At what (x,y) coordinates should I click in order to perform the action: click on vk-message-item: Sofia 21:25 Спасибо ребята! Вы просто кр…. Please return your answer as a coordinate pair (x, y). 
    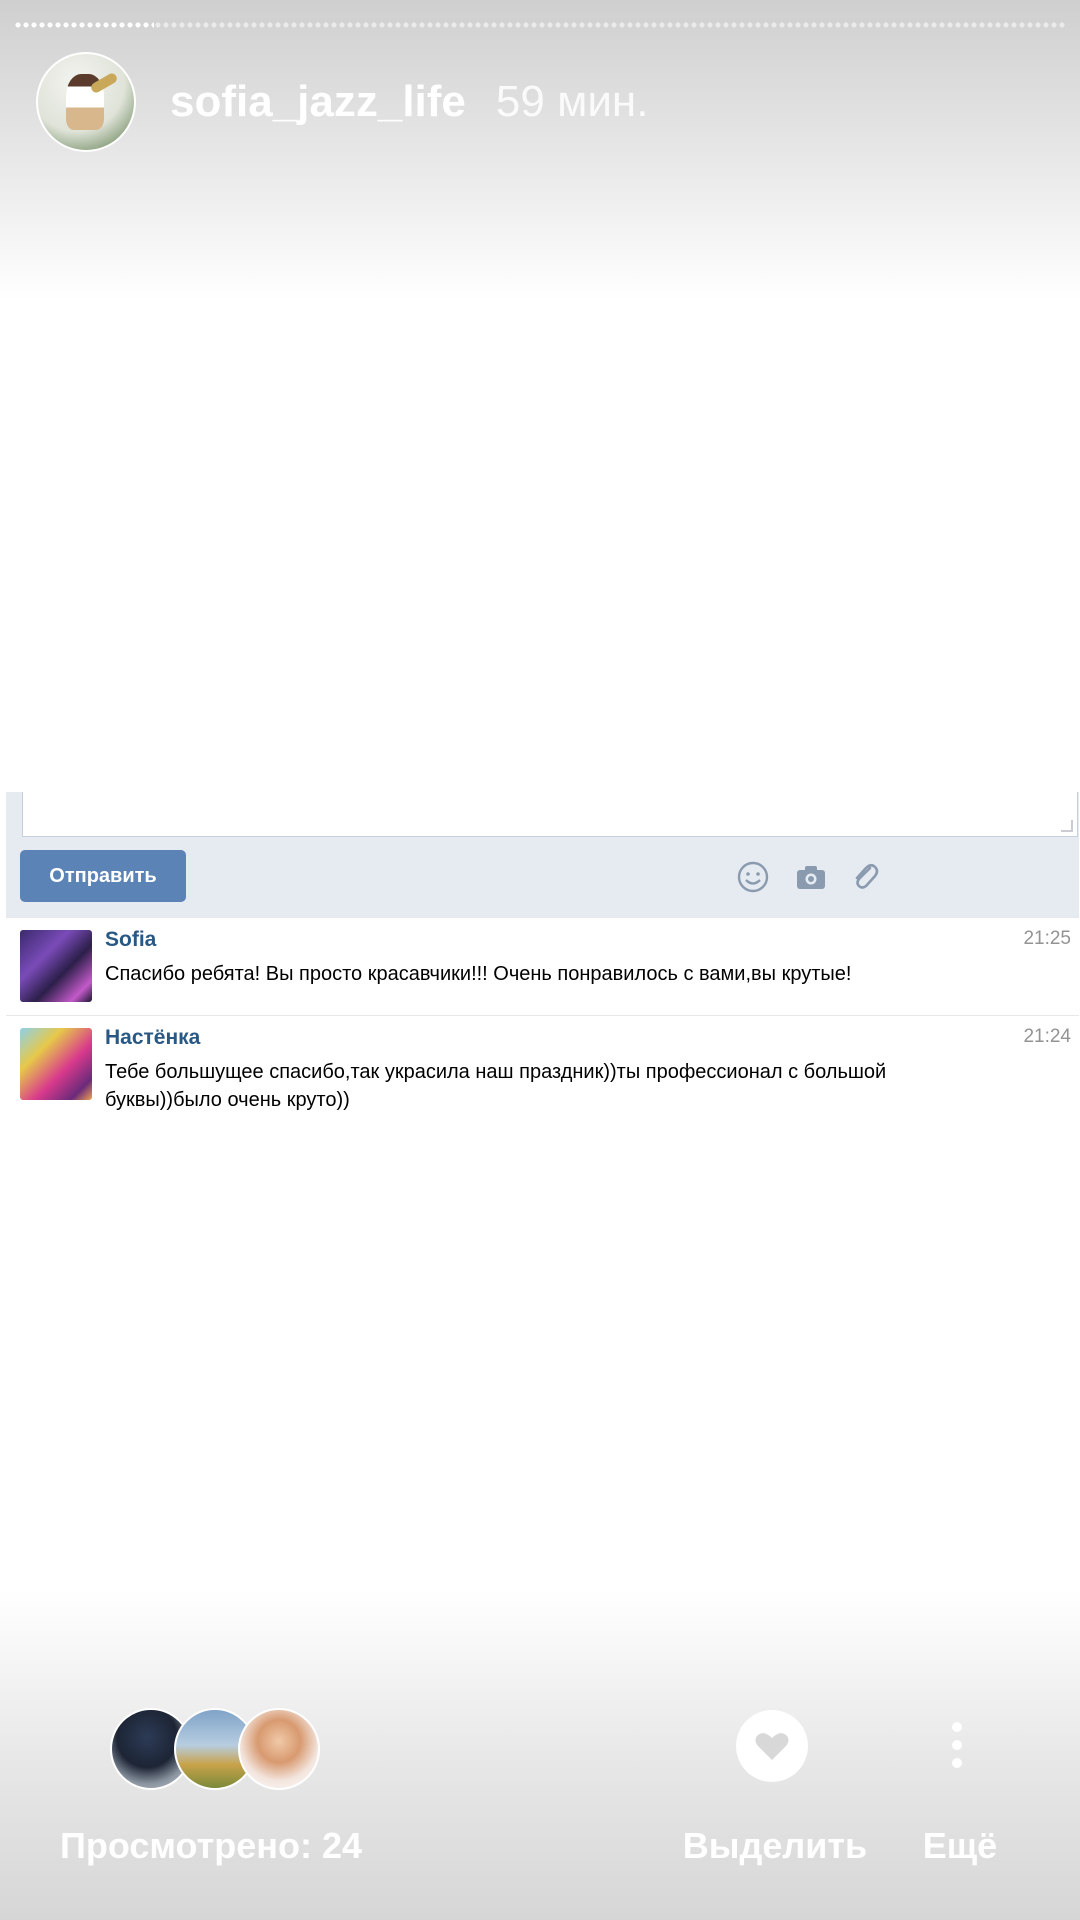
    Looking at the image, I should click on (542, 966).